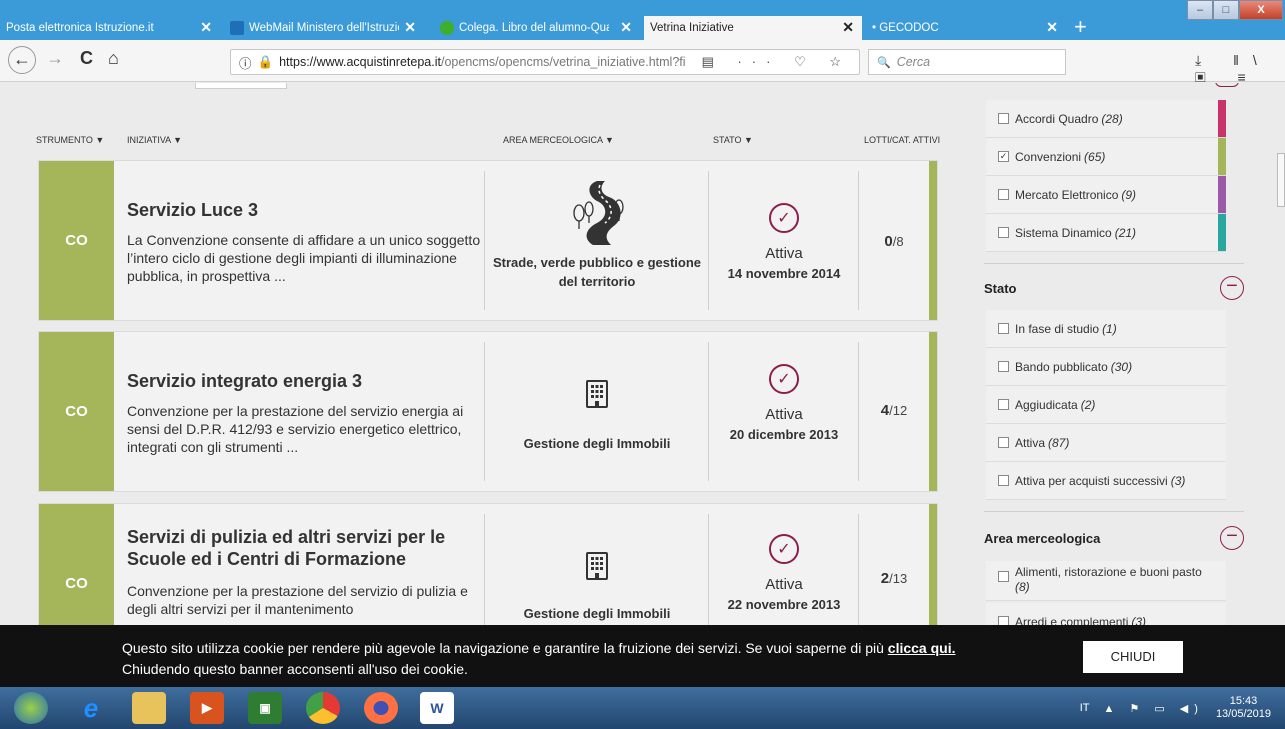  What do you see at coordinates (437, 708) in the screenshot?
I see `word-icon: W` at bounding box center [437, 708].